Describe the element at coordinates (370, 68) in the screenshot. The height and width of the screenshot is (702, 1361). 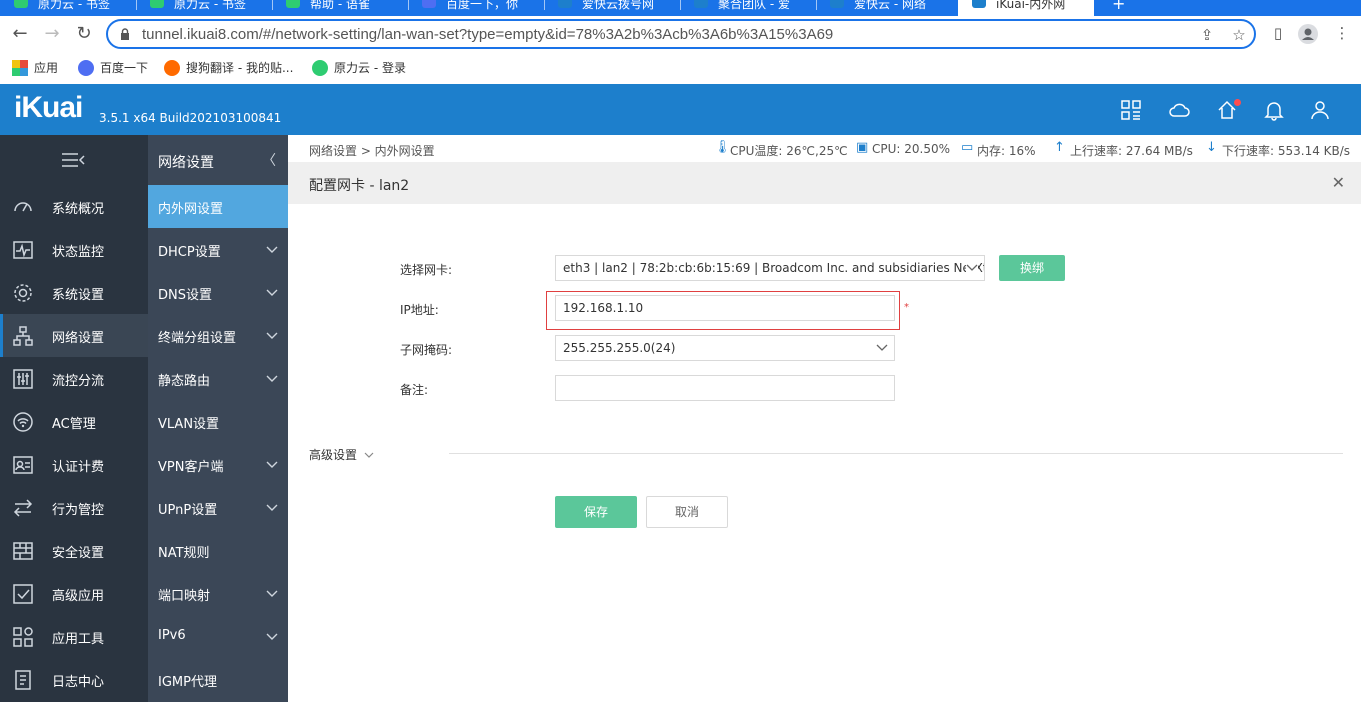
I see `bookmark-label: 原力云 - 登录` at that location.